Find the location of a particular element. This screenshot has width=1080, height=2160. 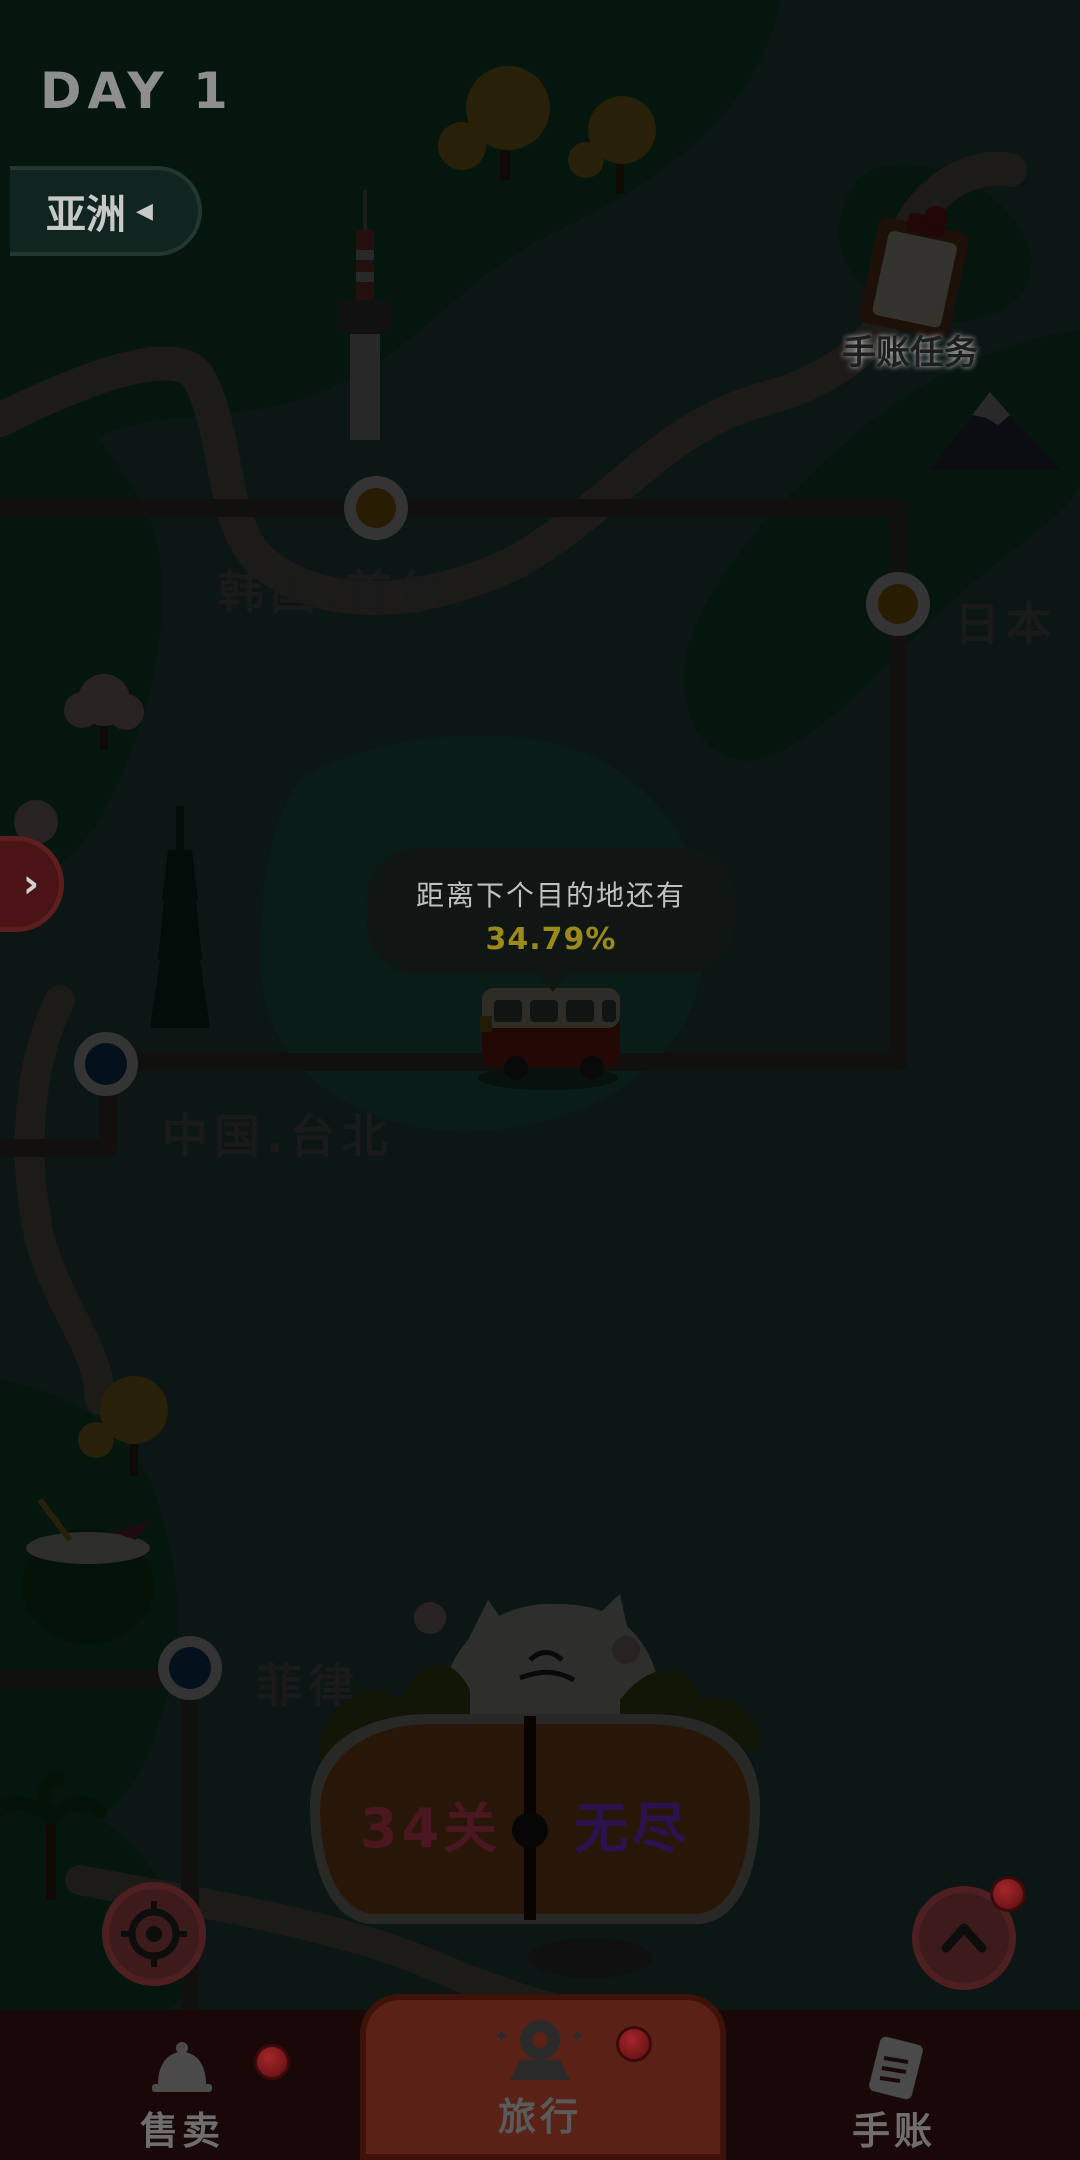

city-node-japan is located at coordinates (898, 604).